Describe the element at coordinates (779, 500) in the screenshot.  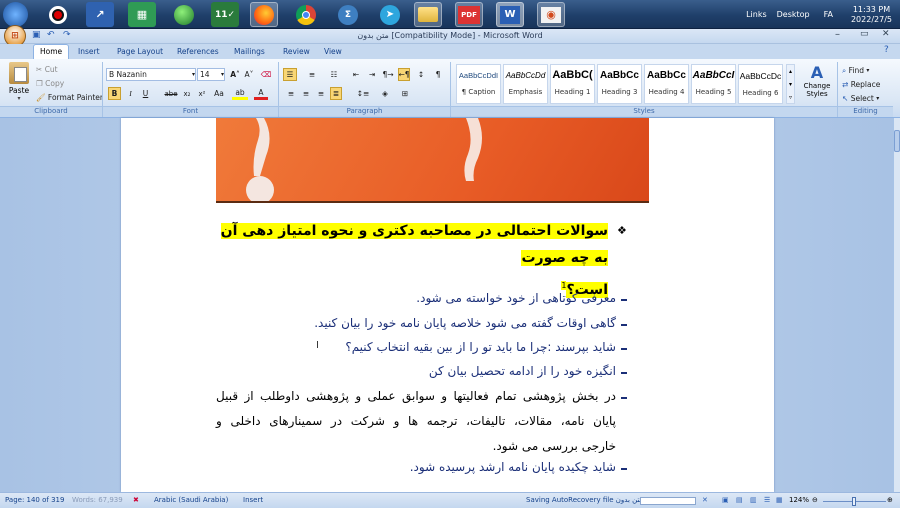
I see `draft-icon: ▦` at that location.